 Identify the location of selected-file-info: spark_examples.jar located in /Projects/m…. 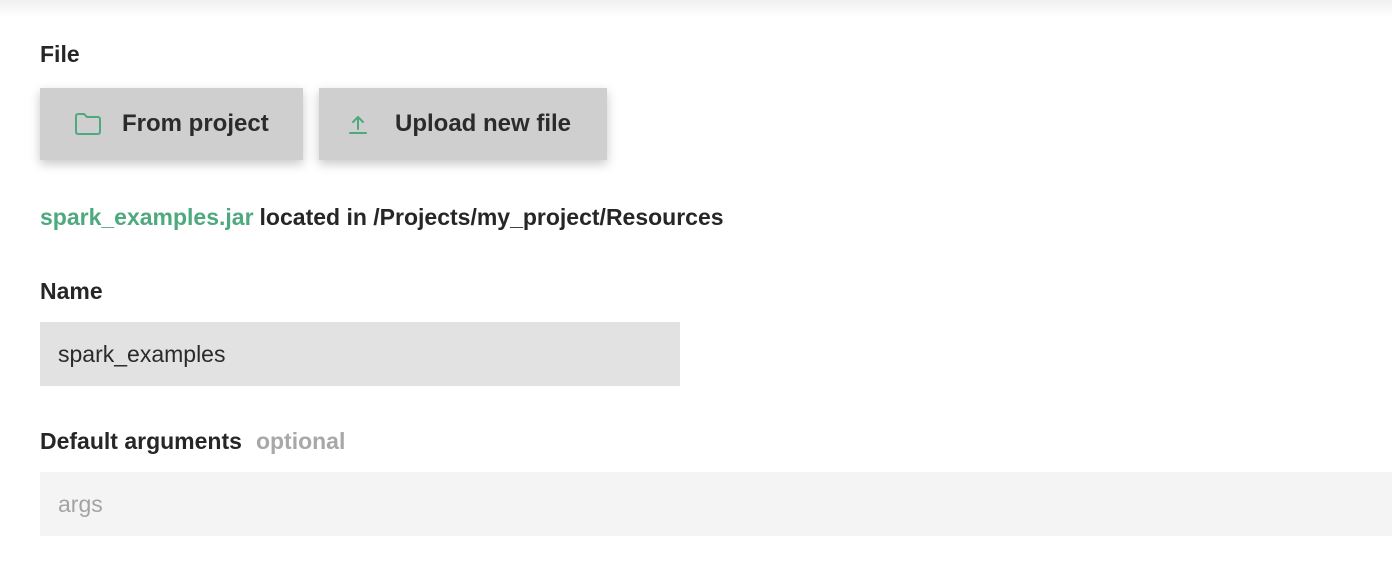
(382, 217).